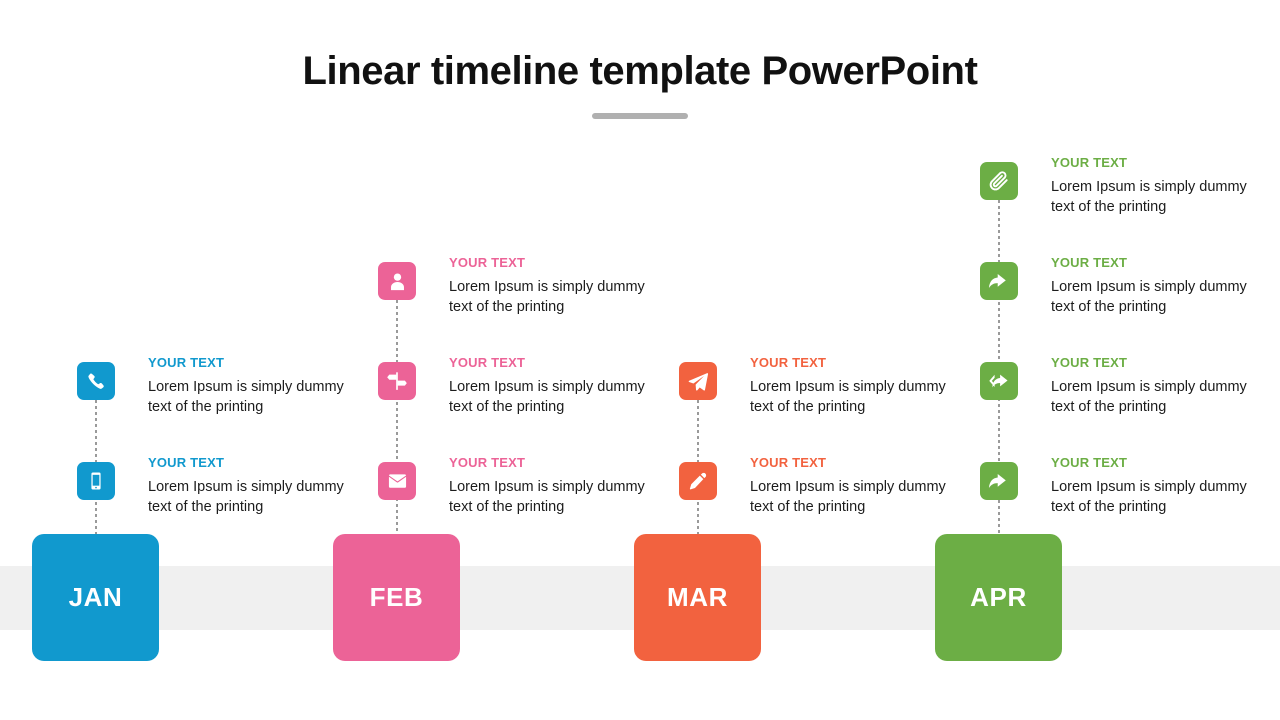 The height and width of the screenshot is (720, 1280). I want to click on month-card-apr: APR, so click(998, 597).